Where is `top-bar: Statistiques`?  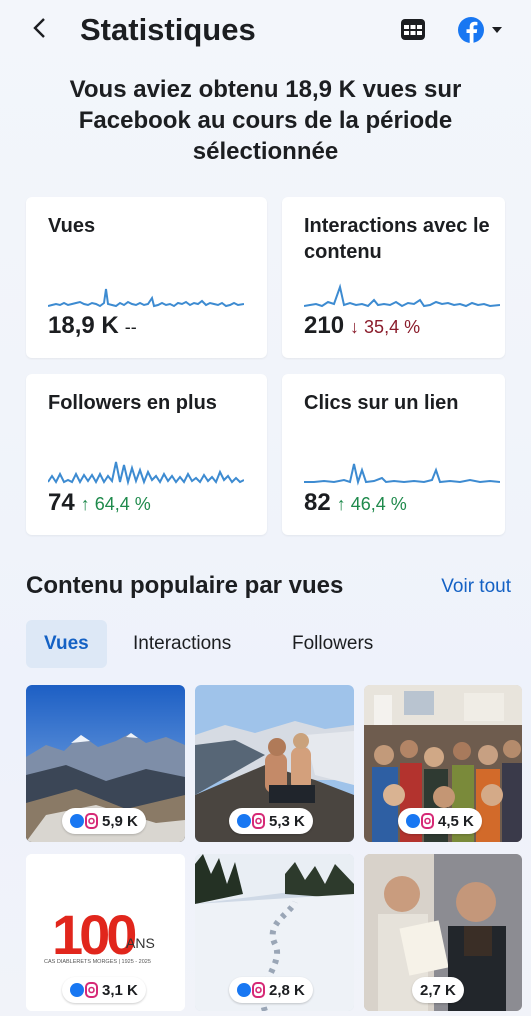 top-bar: Statistiques is located at coordinates (265, 30).